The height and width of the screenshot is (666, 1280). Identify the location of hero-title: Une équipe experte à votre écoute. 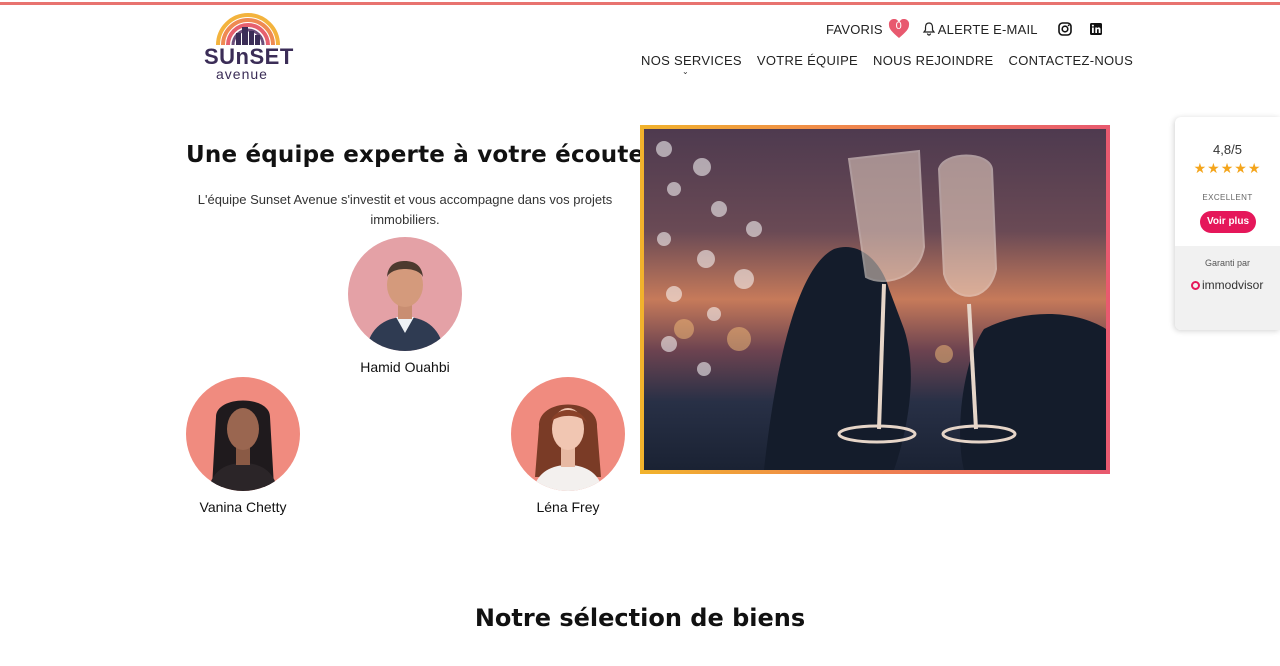
(415, 155).